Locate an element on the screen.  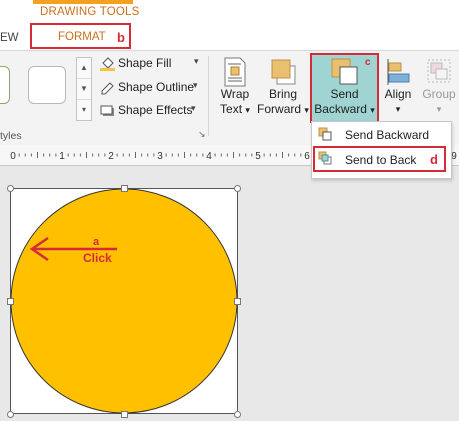
resize-handle-top is located at coordinates (124, 188).